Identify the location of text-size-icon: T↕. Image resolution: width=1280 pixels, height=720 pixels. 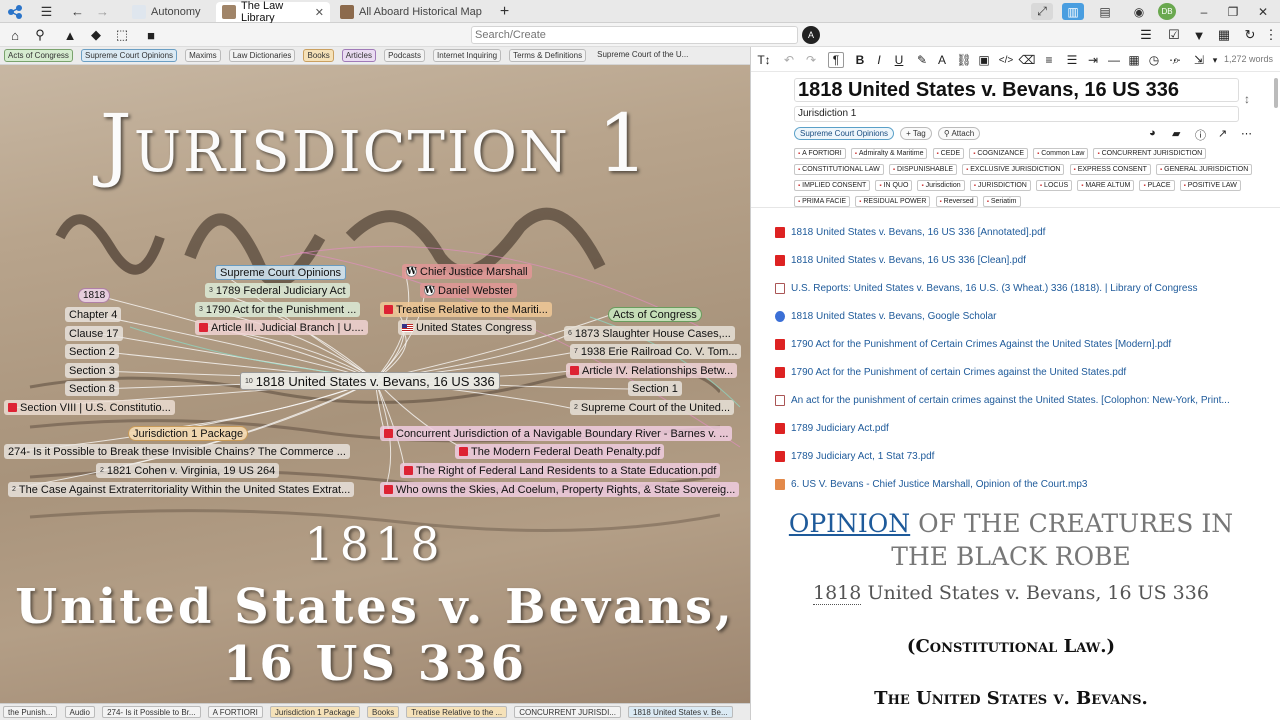
(764, 60).